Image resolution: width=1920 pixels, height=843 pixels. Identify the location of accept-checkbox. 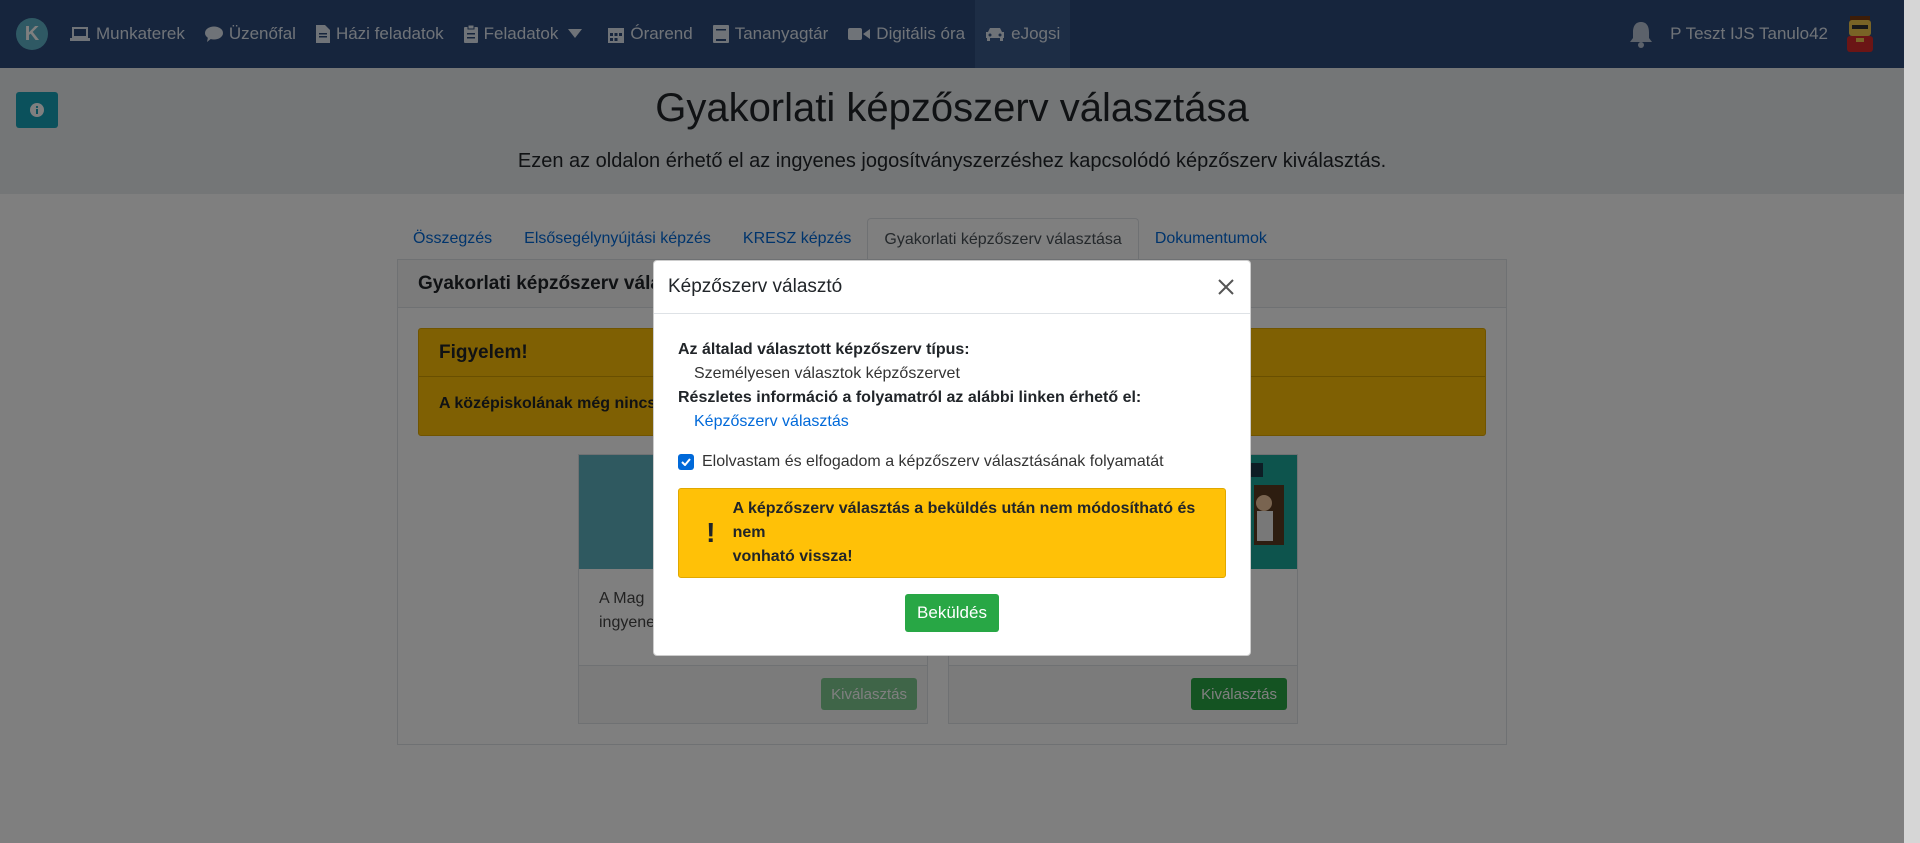
(686, 462).